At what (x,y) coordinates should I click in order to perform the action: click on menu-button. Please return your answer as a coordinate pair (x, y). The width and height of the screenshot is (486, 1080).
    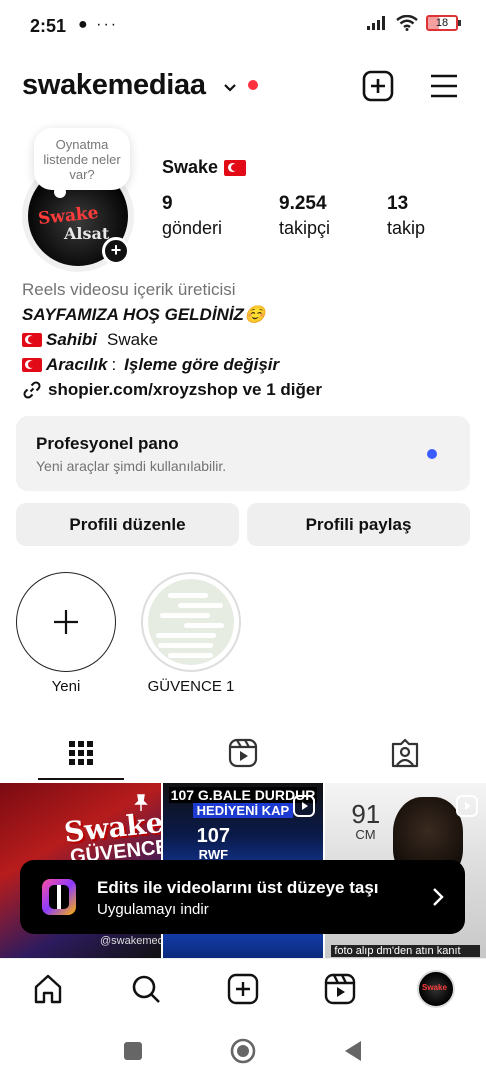
    Looking at the image, I should click on (444, 86).